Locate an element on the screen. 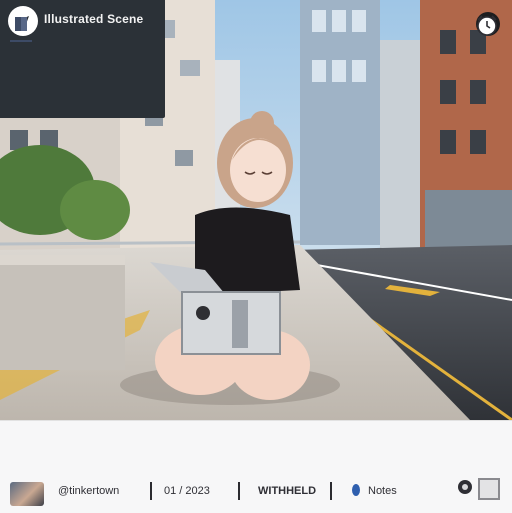 The width and height of the screenshot is (512, 513). toolbar-label-status: WITHHELD is located at coordinates (287, 491).